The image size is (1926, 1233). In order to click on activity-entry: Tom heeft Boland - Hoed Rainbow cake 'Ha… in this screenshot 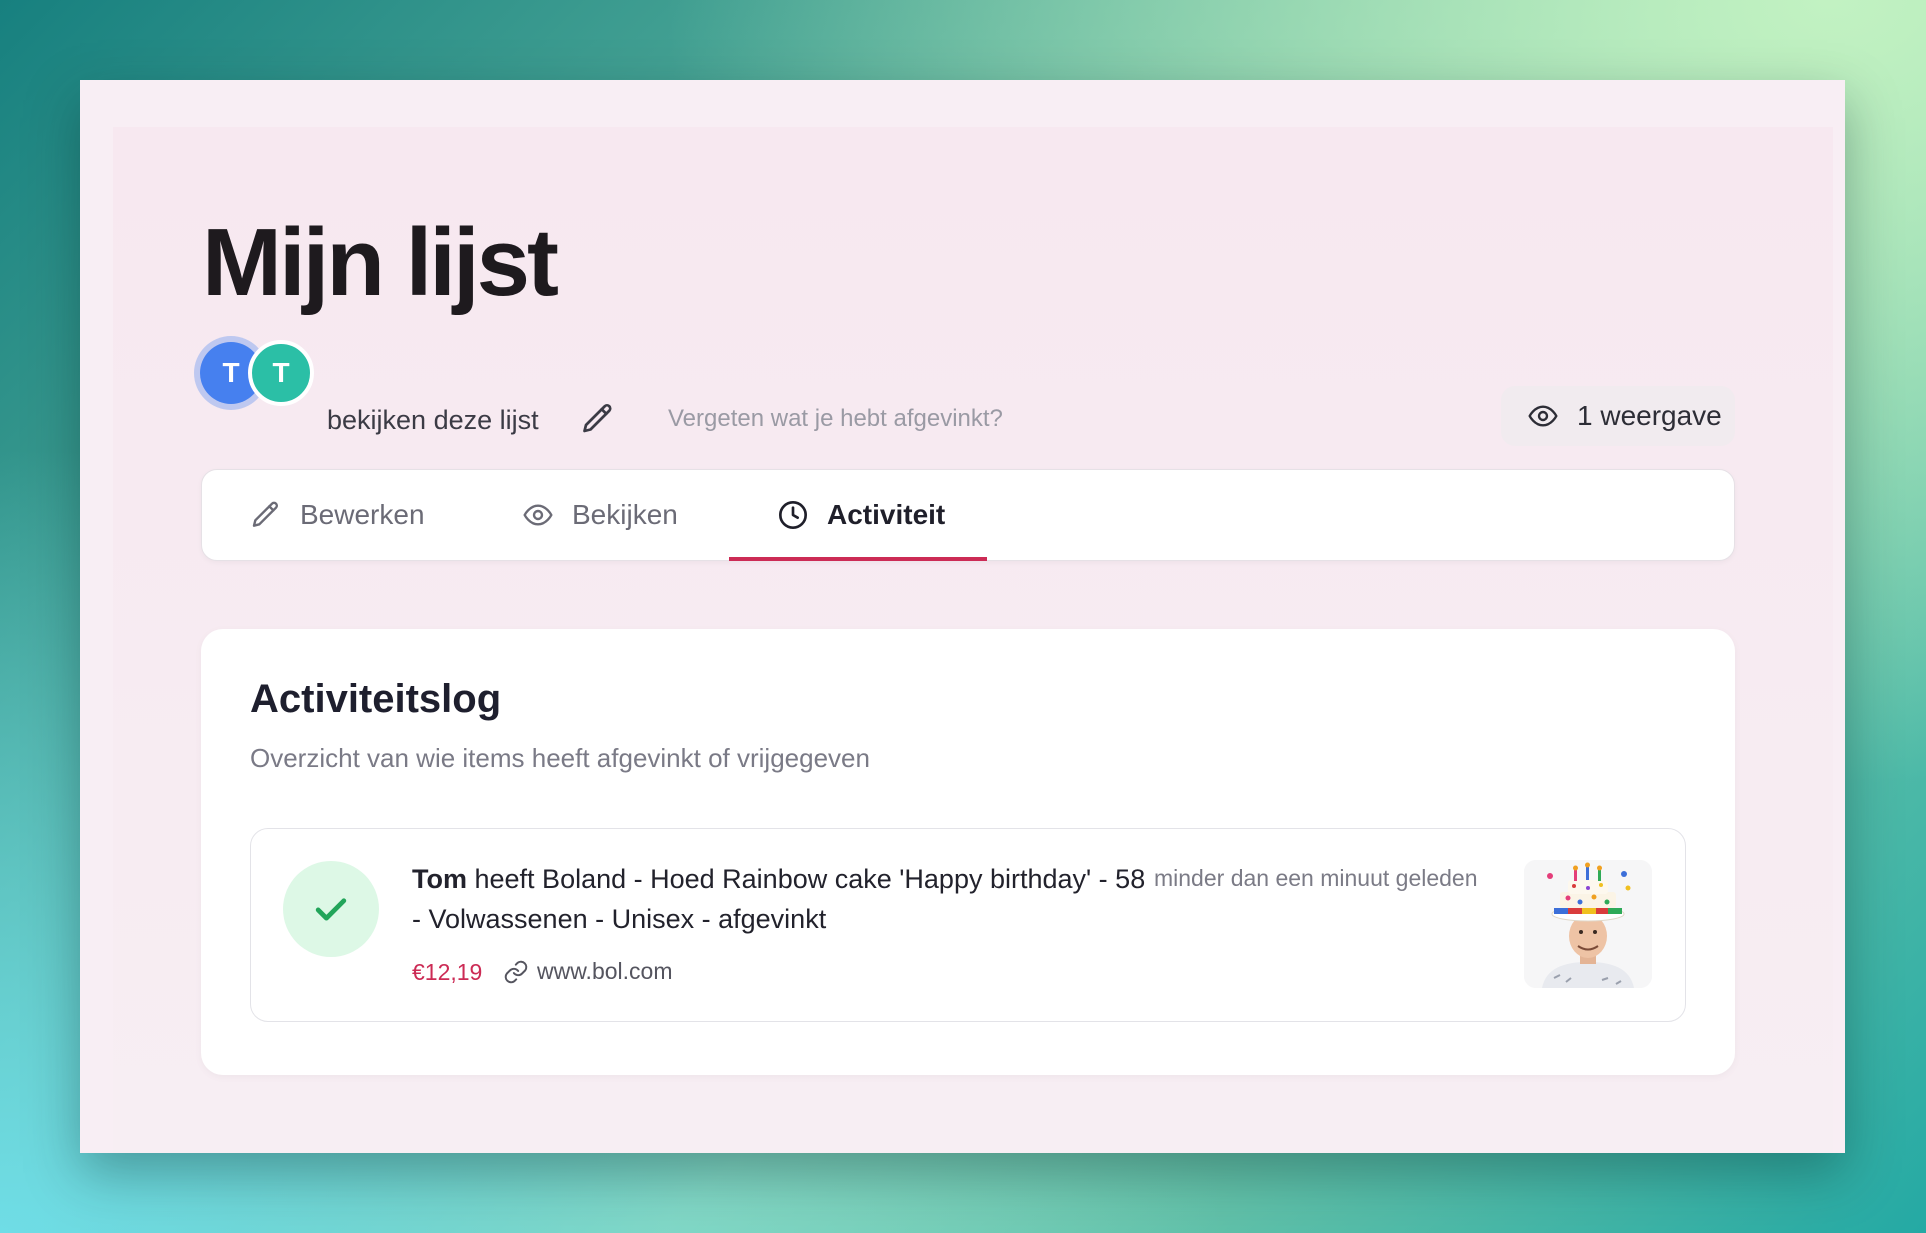, I will do `click(968, 925)`.